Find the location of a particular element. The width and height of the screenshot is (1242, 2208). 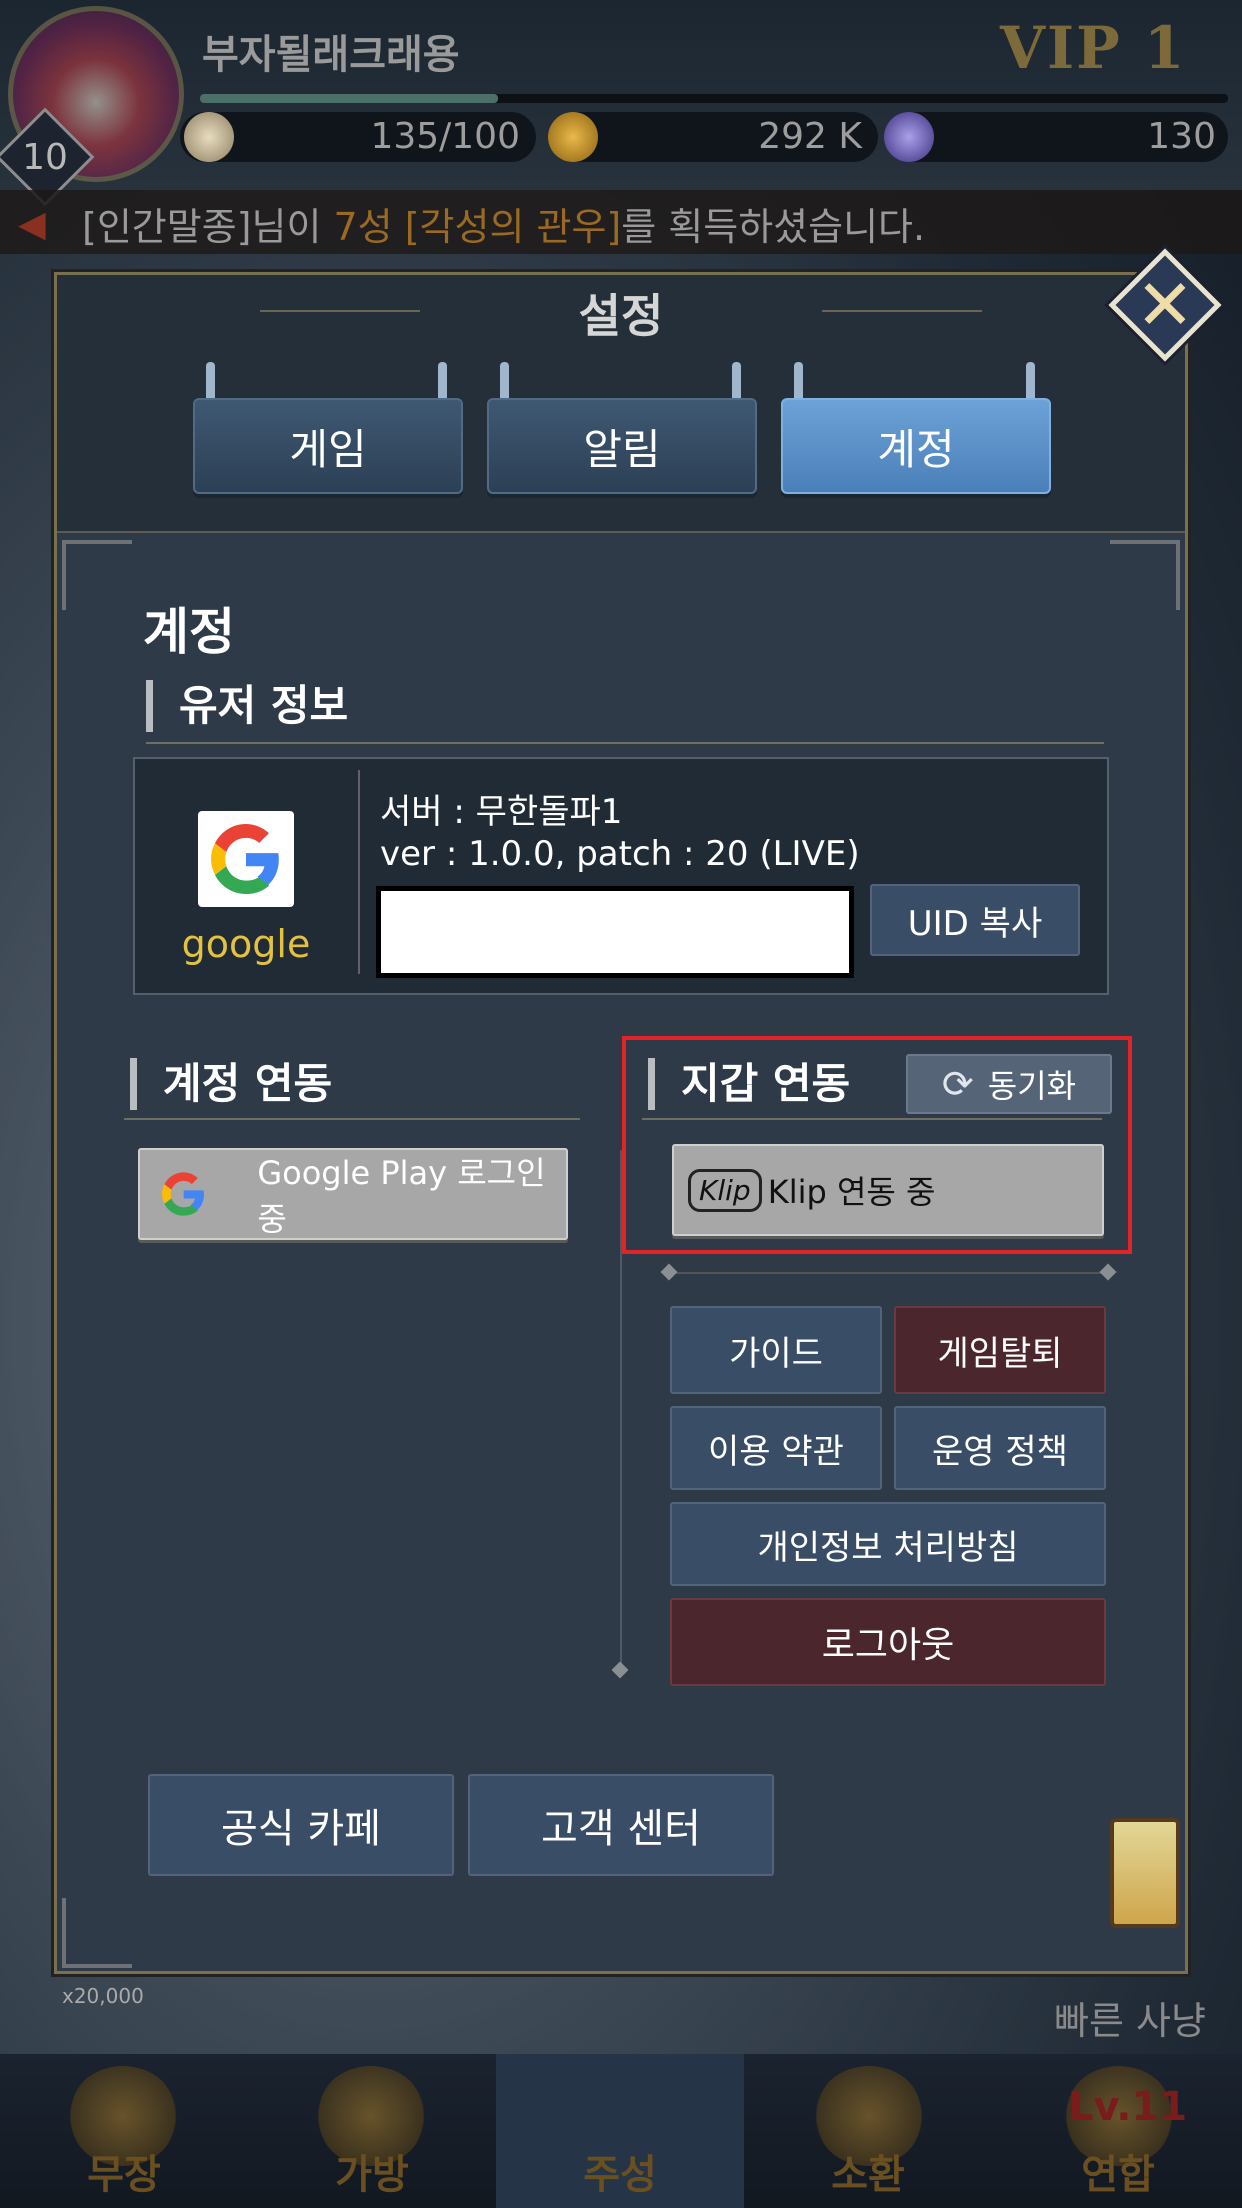

vertical-divider is located at coordinates (621, 1410).